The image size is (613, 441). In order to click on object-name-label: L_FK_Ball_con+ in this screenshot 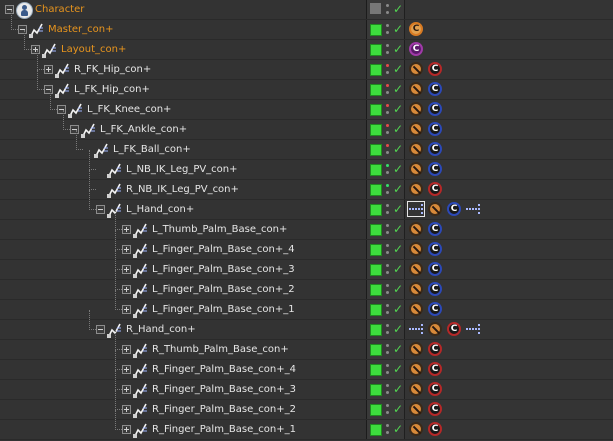, I will do `click(152, 150)`.